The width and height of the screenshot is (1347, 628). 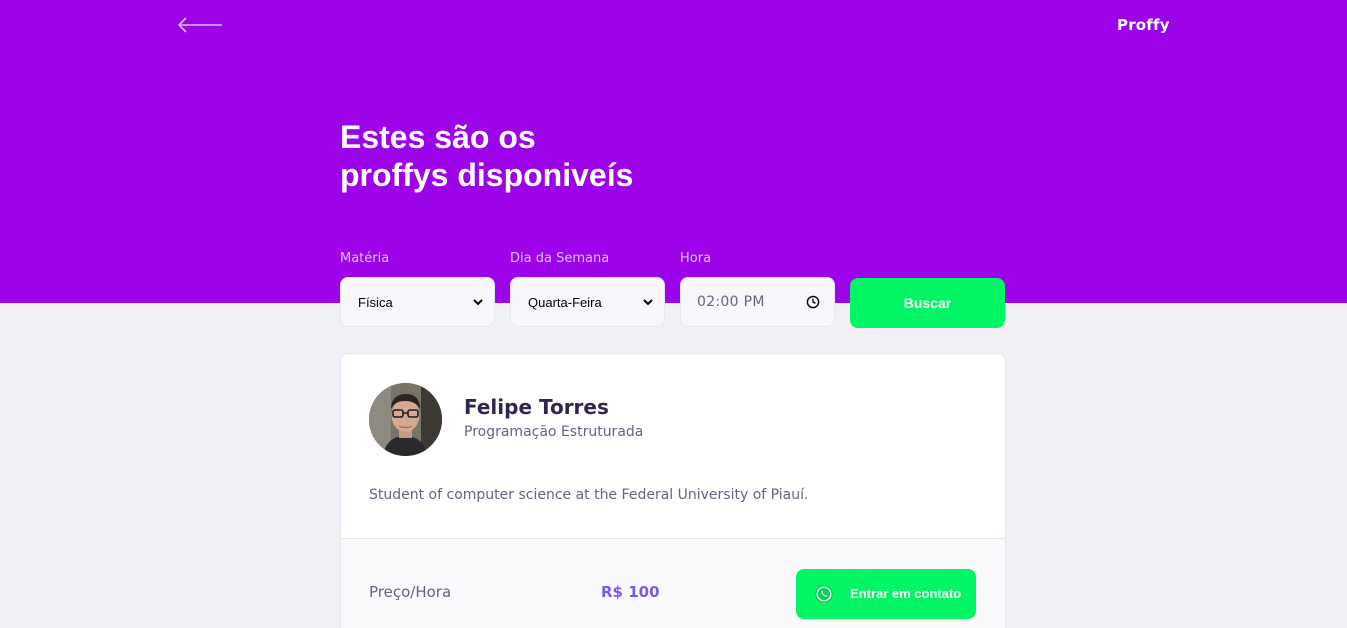 What do you see at coordinates (927, 303) in the screenshot?
I see `search-button: Buscar` at bounding box center [927, 303].